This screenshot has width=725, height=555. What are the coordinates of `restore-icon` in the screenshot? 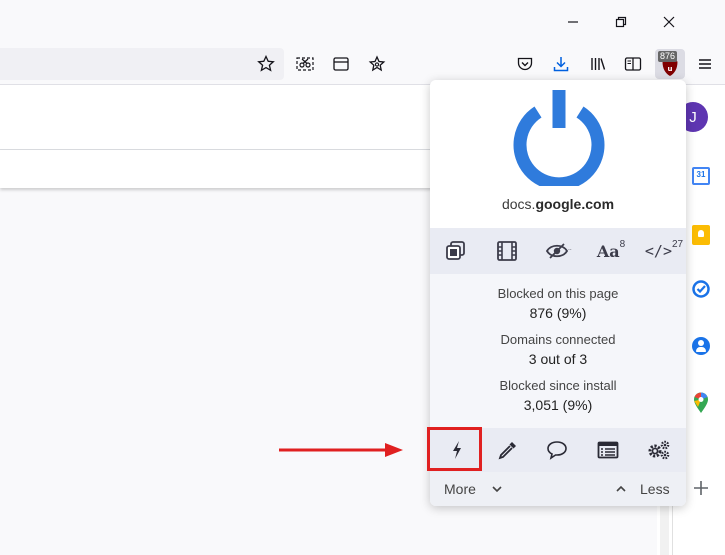 It's located at (621, 22).